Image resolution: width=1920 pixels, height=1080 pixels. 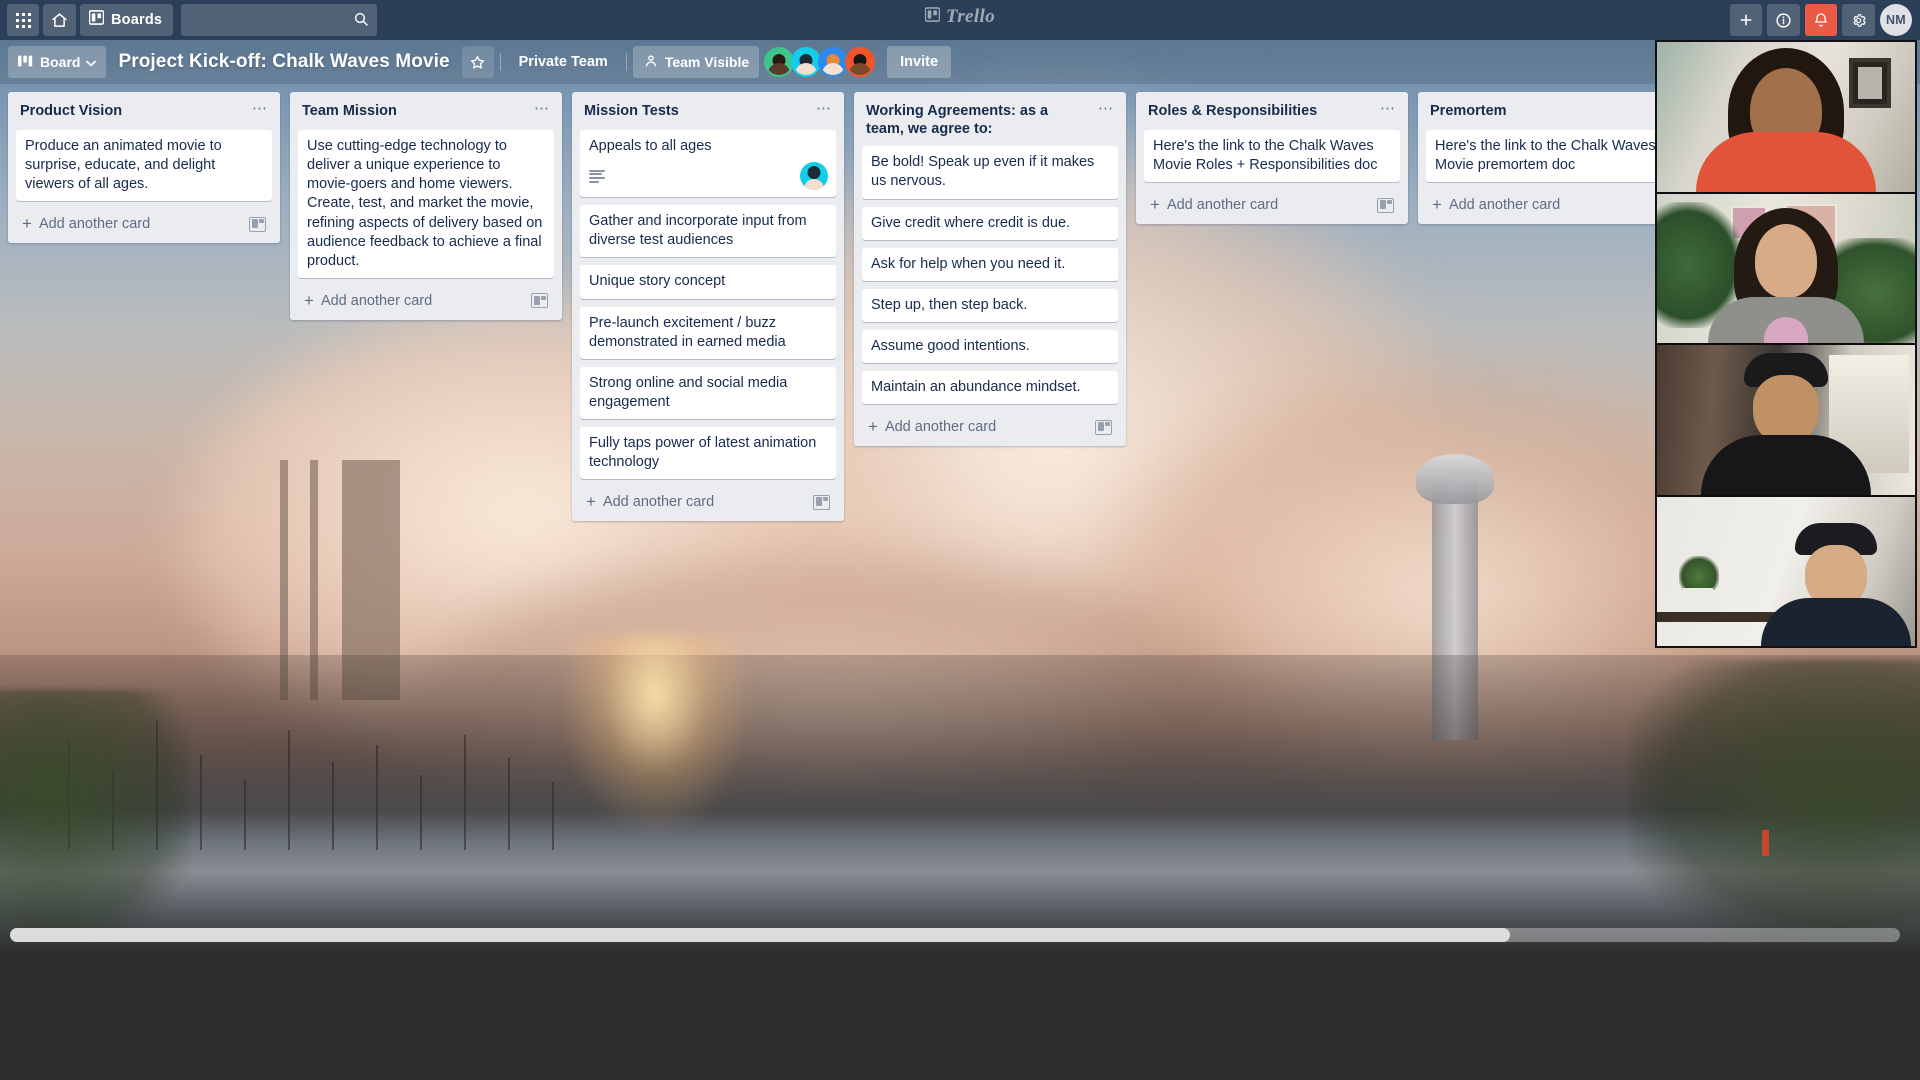 I want to click on board-card: Step up, then step back., so click(x=990, y=305).